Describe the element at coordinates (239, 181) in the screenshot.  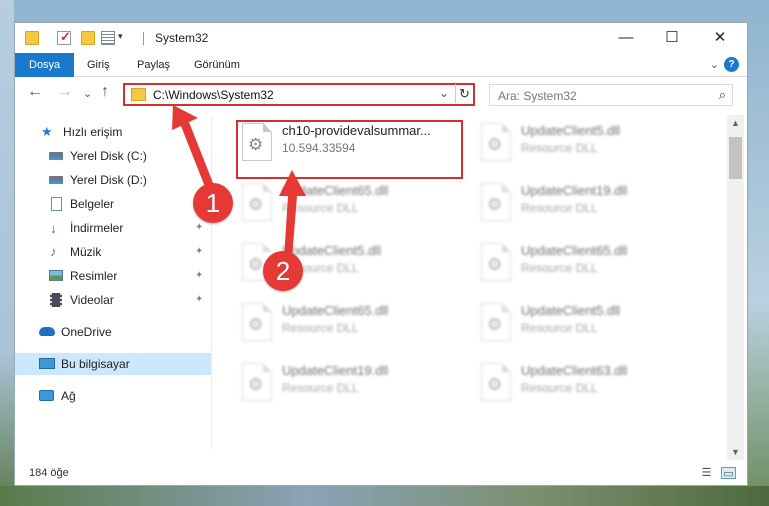
I see `annotation-arrows` at that location.